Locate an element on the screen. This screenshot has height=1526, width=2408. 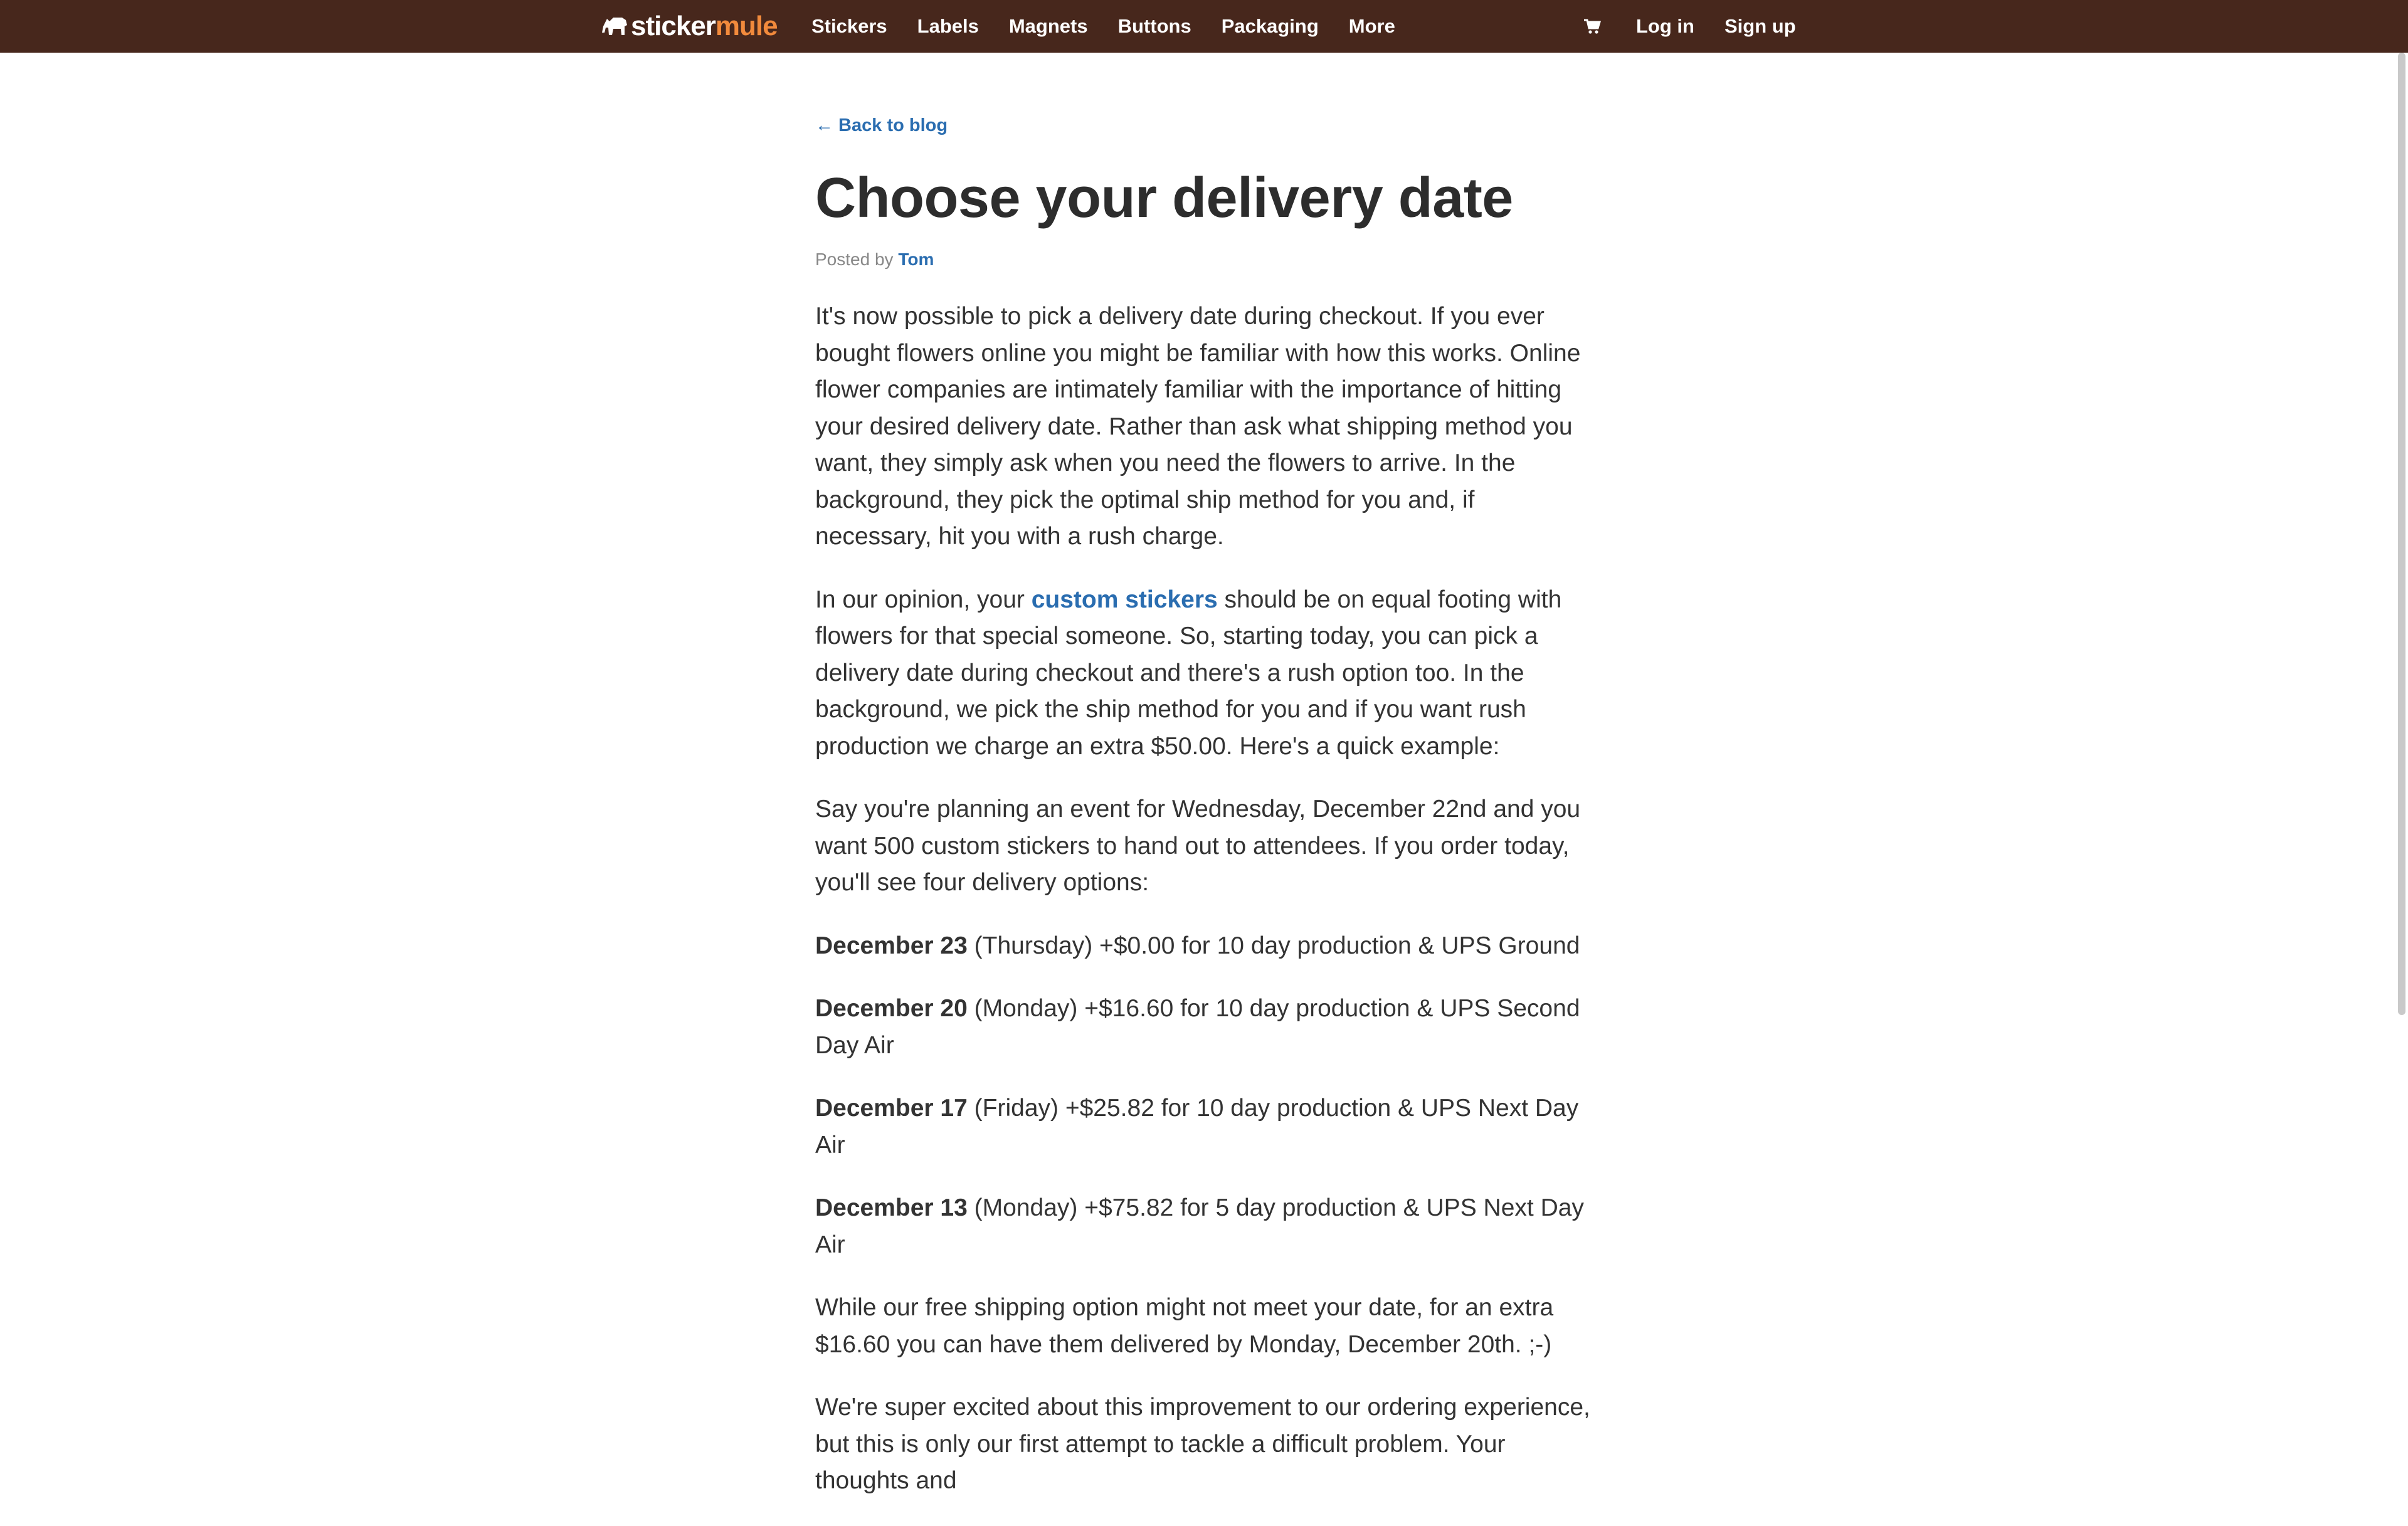
author-link: Tom is located at coordinates (916, 259).